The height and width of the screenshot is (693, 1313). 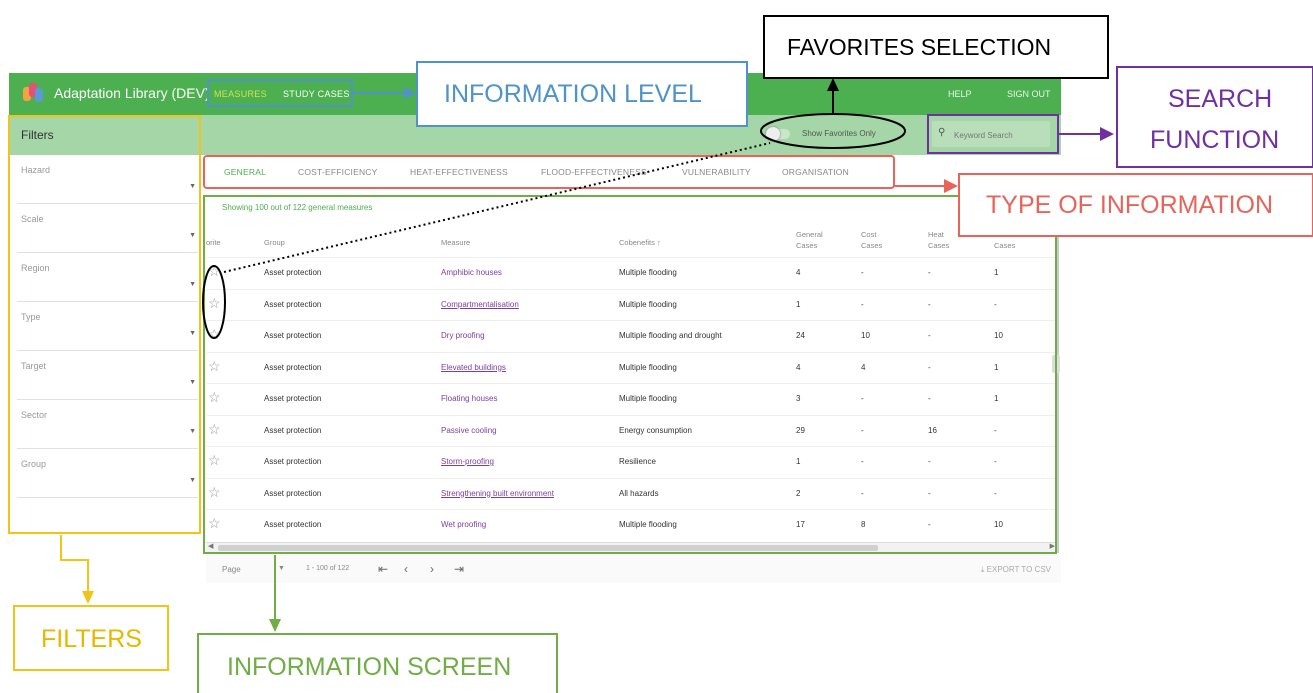 What do you see at coordinates (88, 597) in the screenshot?
I see `filters-arrowhead` at bounding box center [88, 597].